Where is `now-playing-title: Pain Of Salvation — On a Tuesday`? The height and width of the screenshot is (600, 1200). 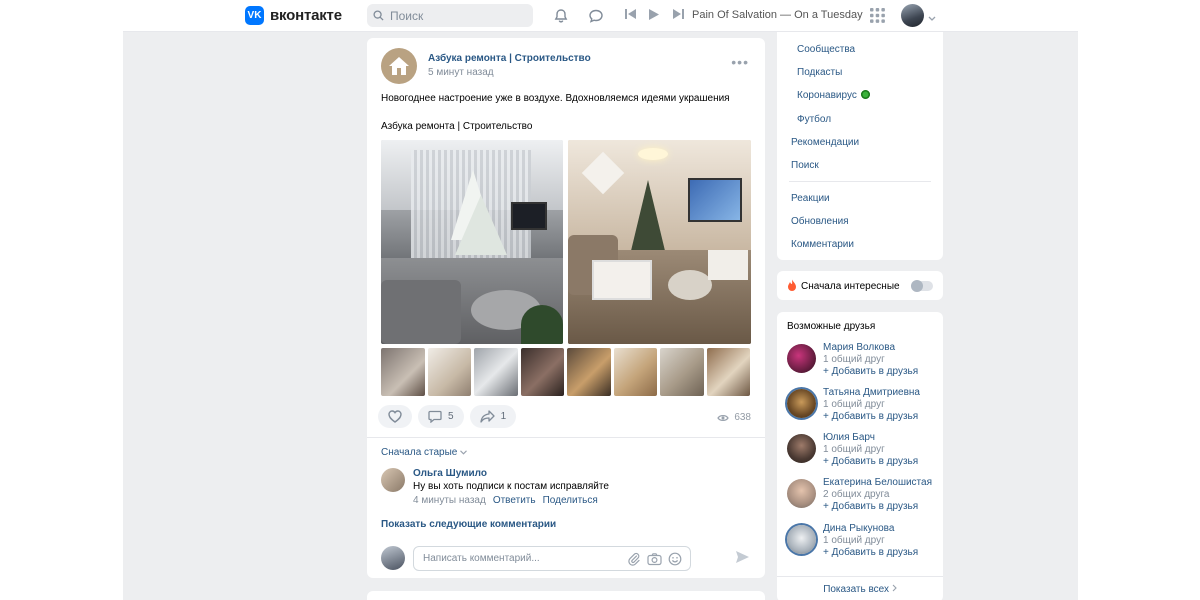 now-playing-title: Pain Of Salvation — On a Tuesday is located at coordinates (777, 15).